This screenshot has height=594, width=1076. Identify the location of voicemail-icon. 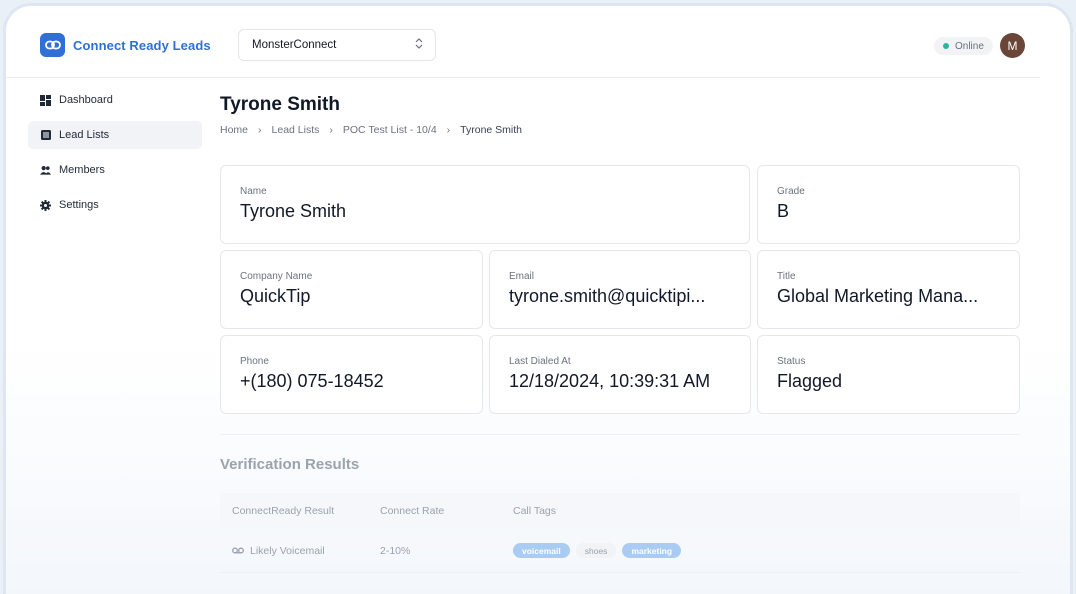
(238, 551).